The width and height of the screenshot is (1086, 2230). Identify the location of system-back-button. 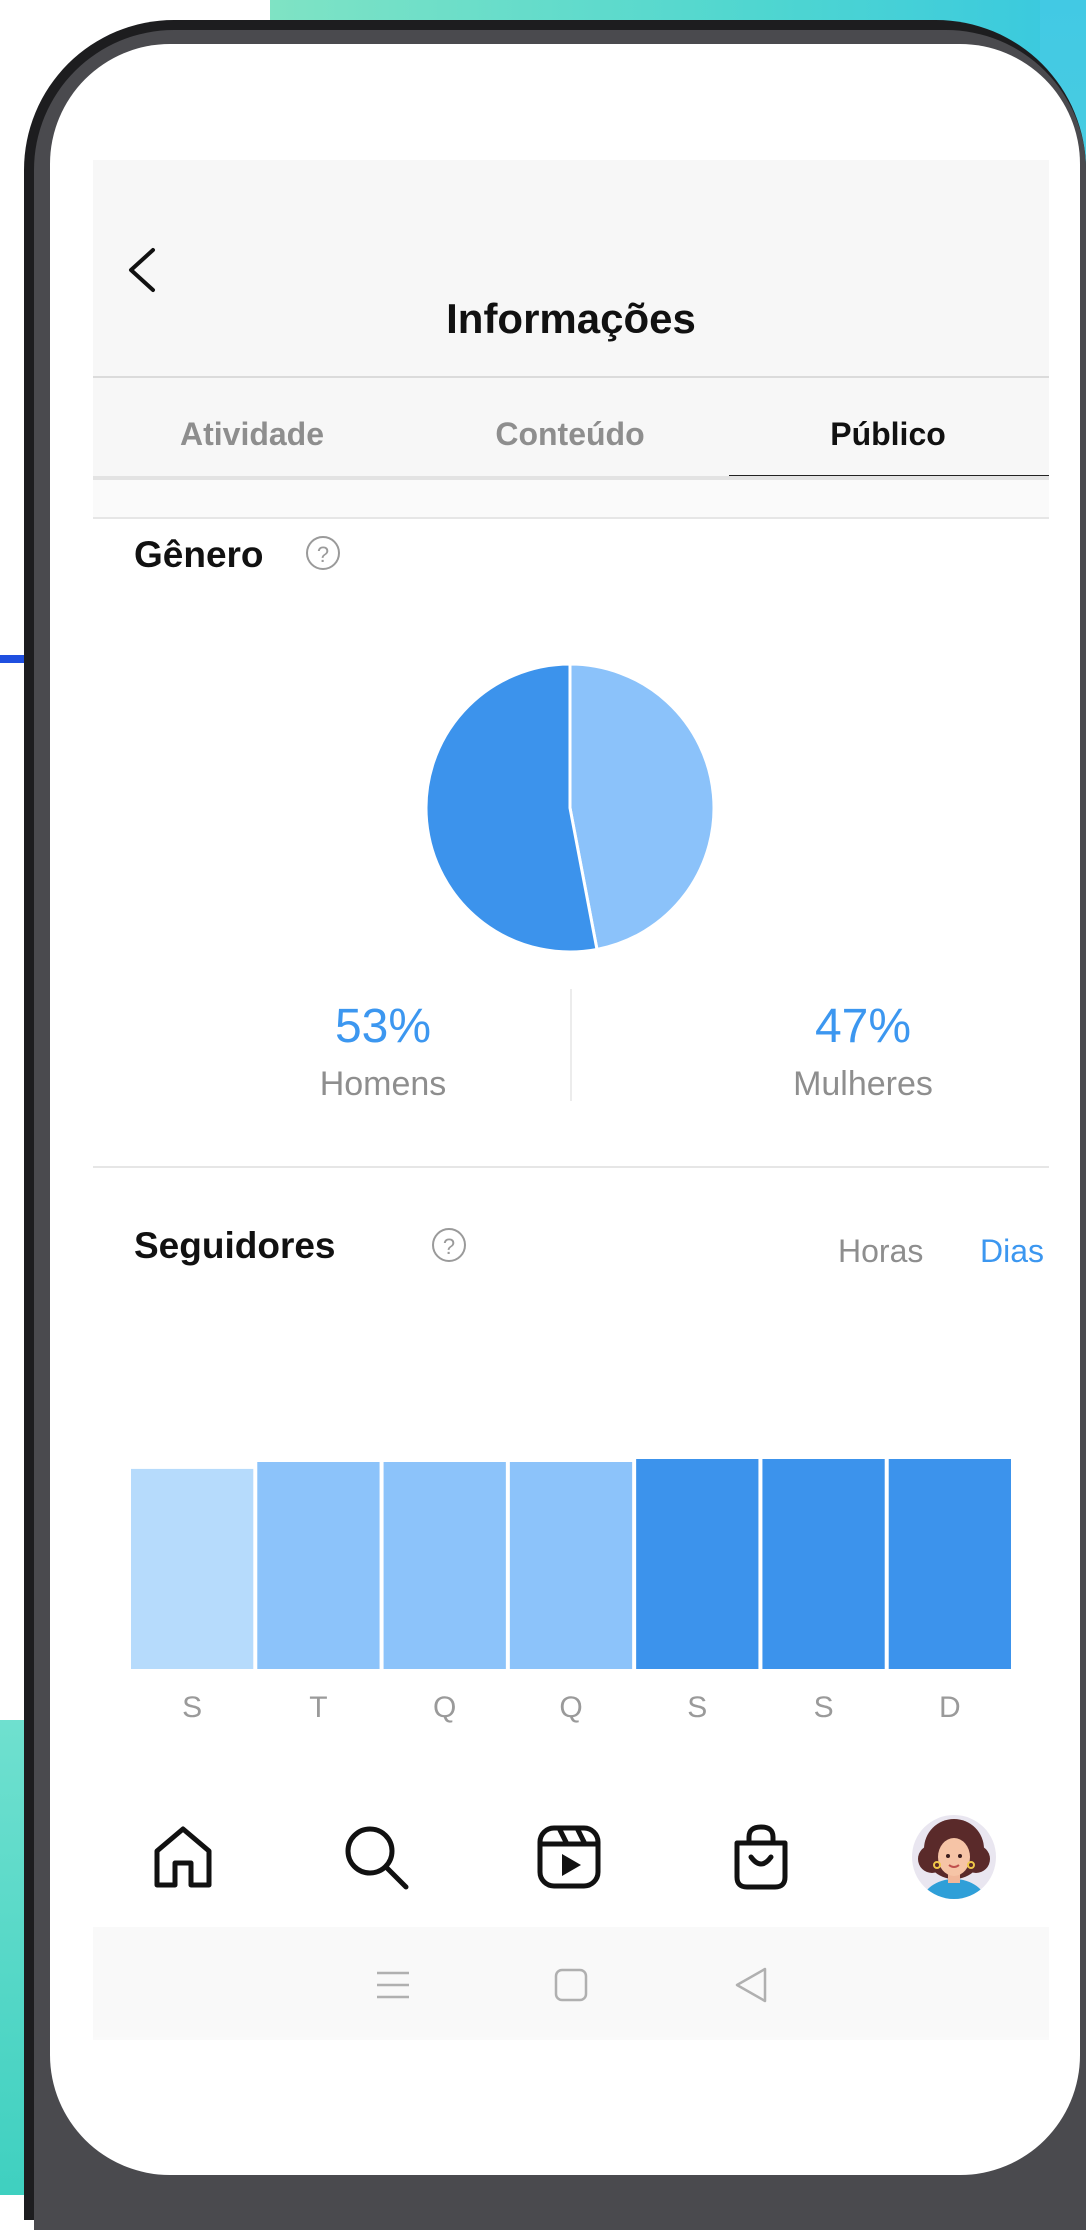
(751, 1985).